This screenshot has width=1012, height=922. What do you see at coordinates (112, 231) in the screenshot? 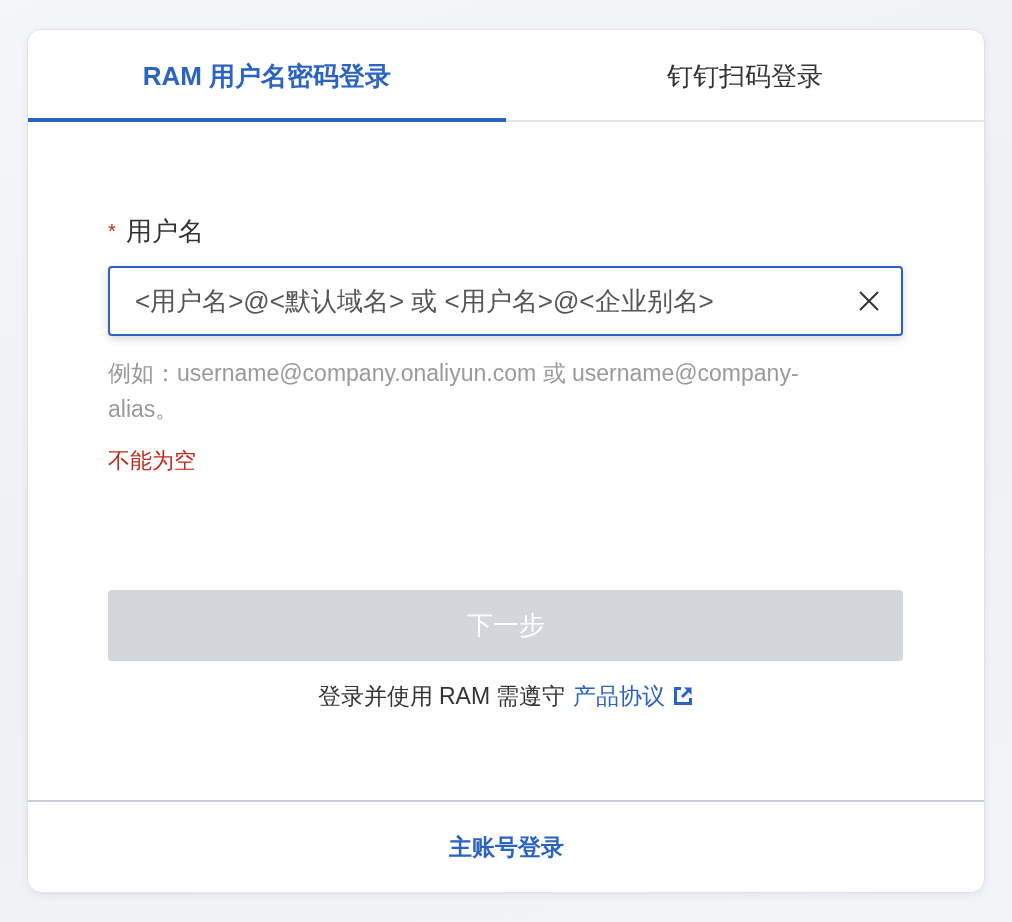
I see `required-mark: *` at bounding box center [112, 231].